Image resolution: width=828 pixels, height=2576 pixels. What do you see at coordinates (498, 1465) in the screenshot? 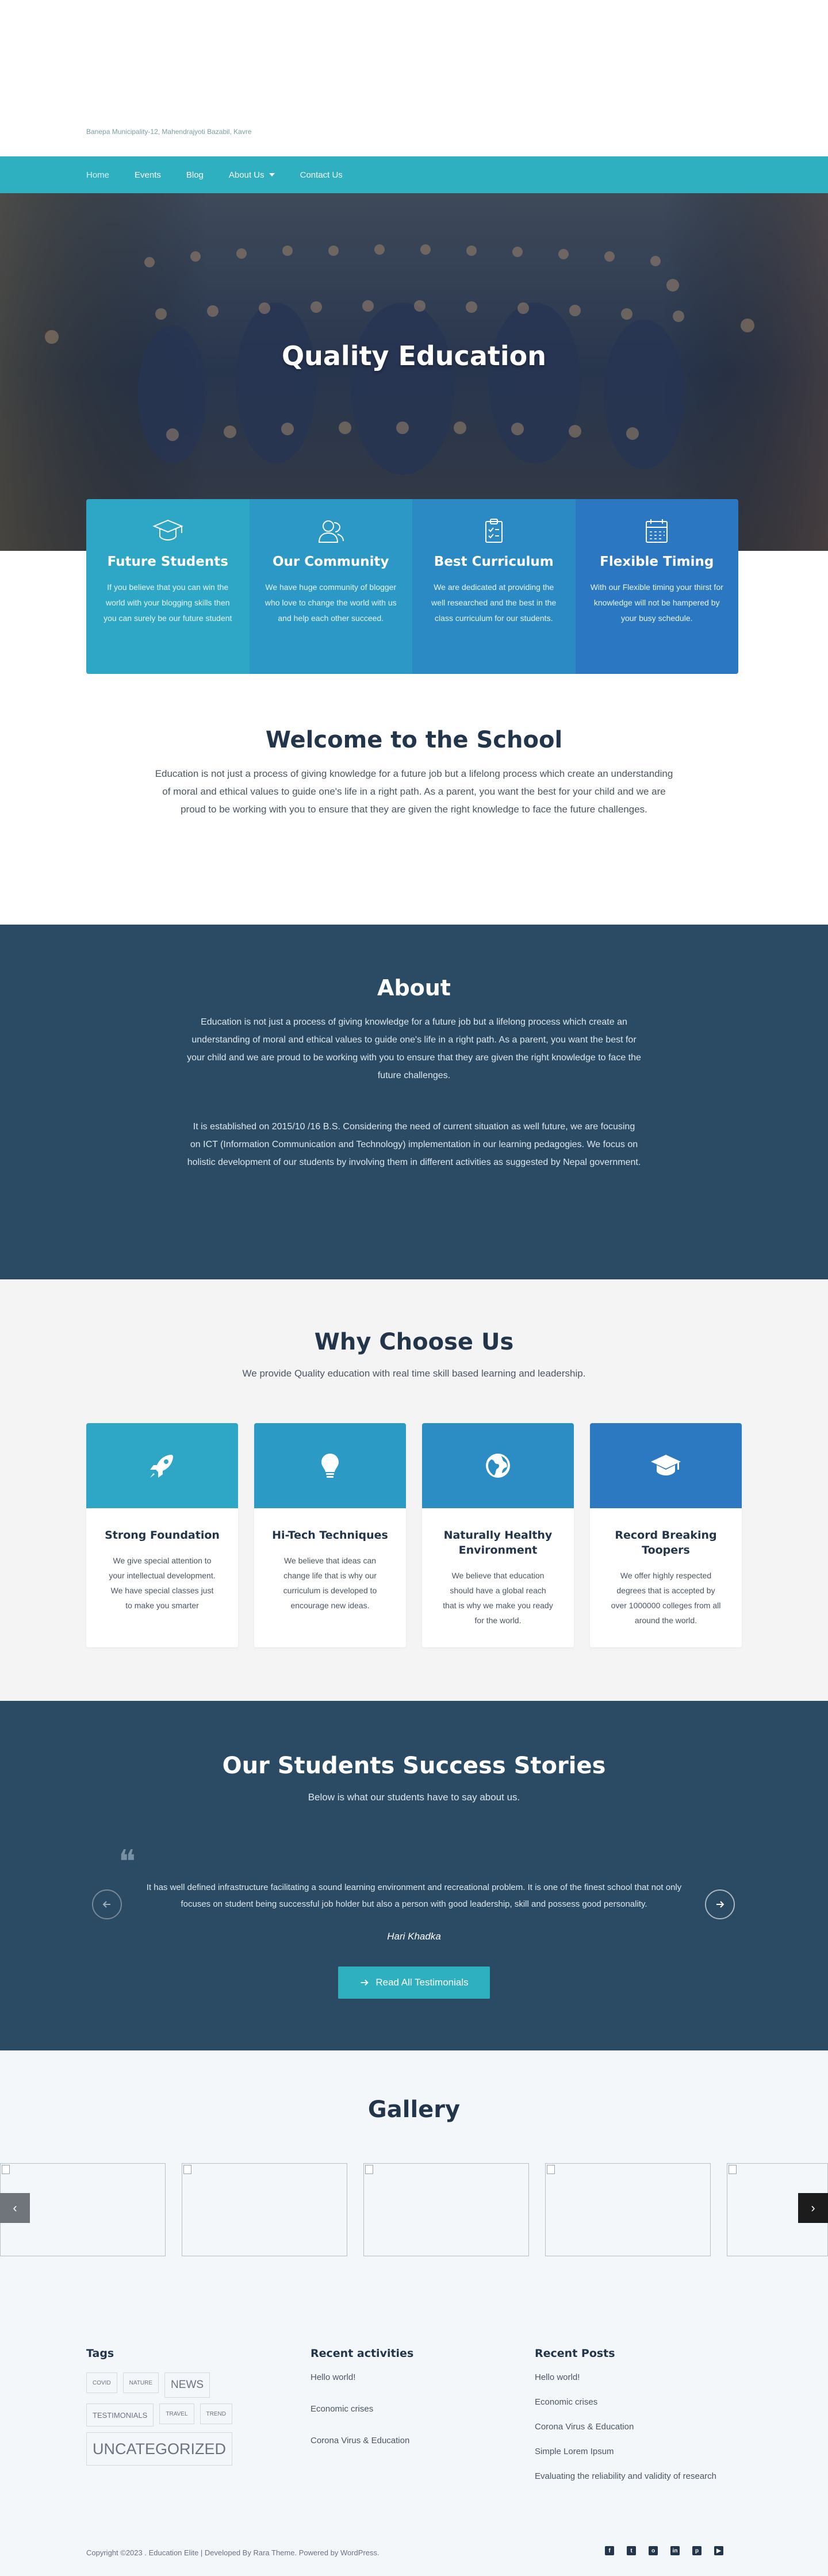
I see `globe-icon` at bounding box center [498, 1465].